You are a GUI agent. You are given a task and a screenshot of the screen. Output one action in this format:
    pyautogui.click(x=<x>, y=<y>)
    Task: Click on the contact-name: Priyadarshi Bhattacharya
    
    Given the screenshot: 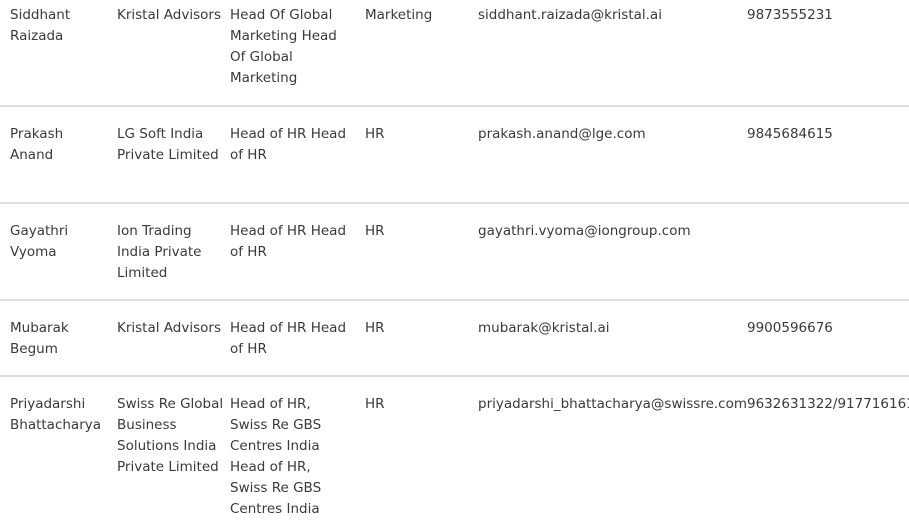 What is the action you would take?
    pyautogui.click(x=56, y=414)
    